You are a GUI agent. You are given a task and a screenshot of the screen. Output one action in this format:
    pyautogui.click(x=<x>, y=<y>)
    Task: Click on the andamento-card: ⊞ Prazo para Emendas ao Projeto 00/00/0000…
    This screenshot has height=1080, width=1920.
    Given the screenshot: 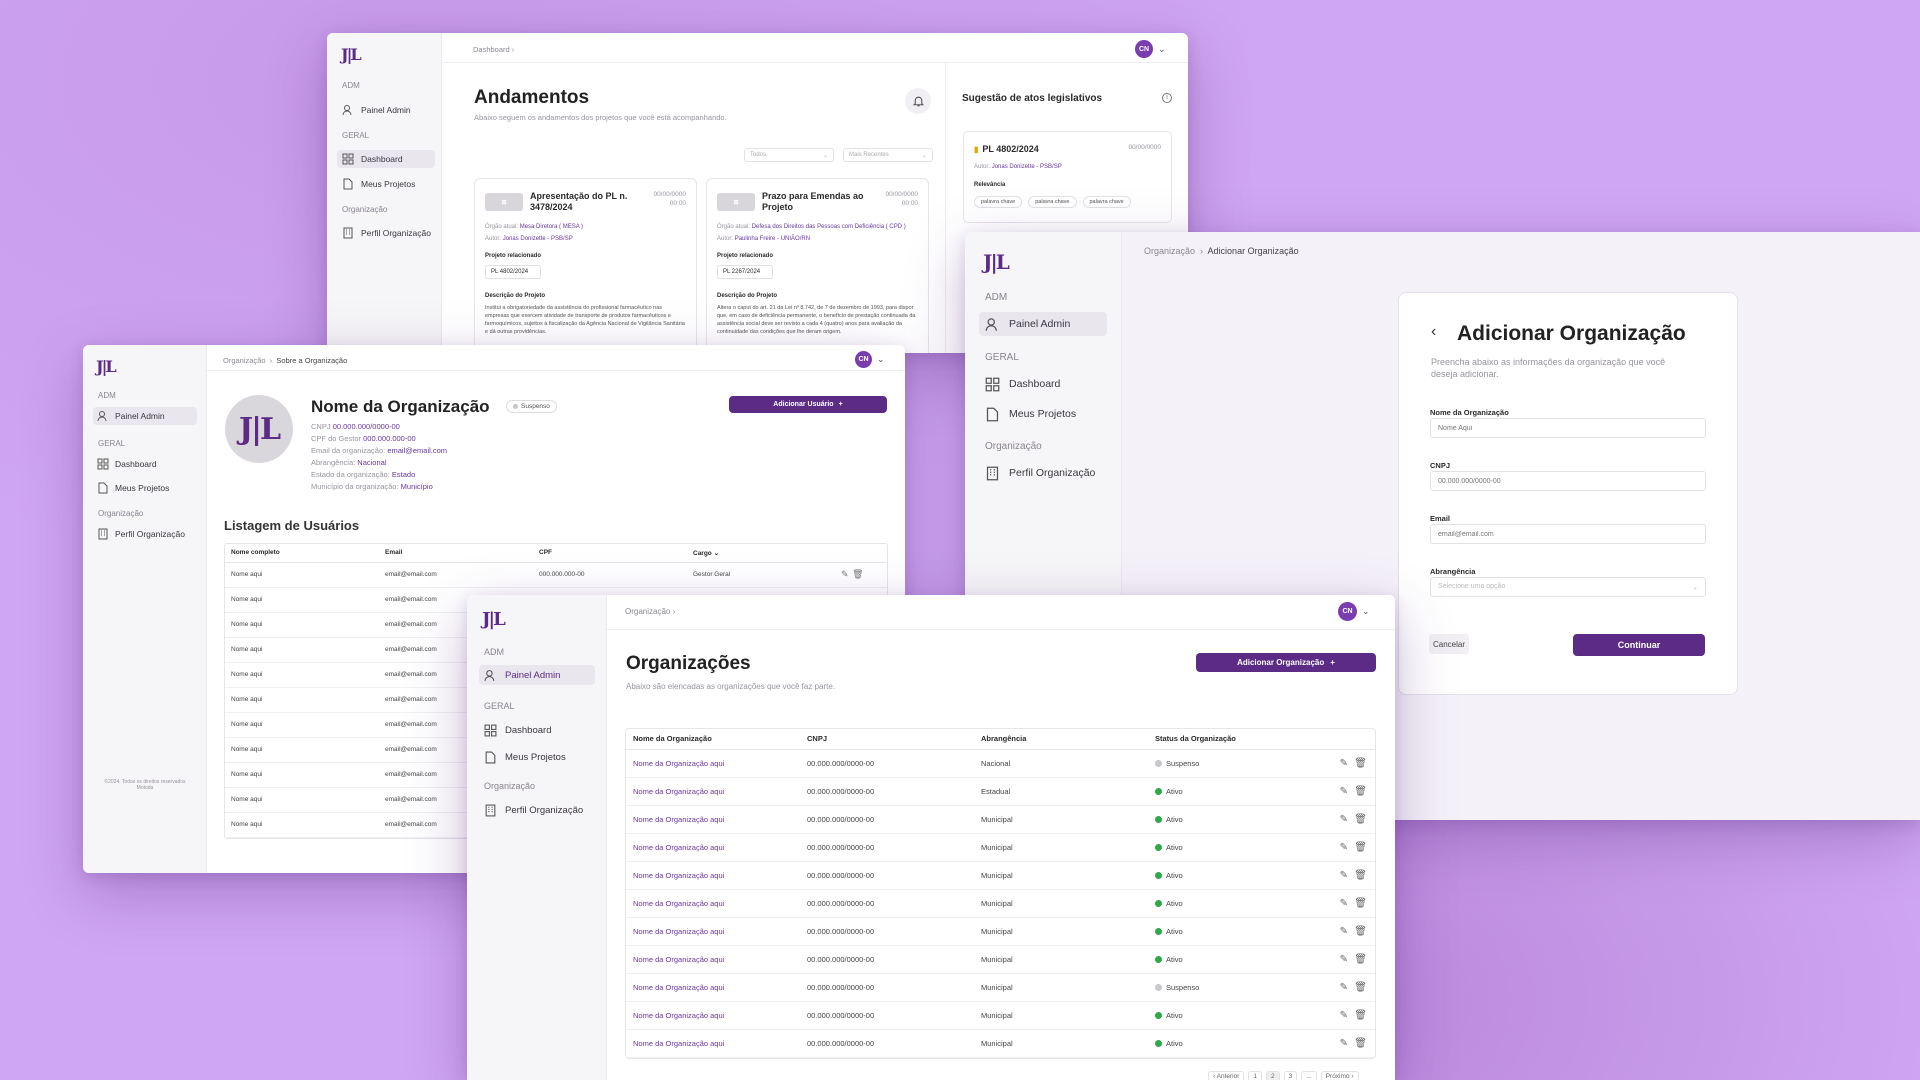 What is the action you would take?
    pyautogui.click(x=817, y=265)
    